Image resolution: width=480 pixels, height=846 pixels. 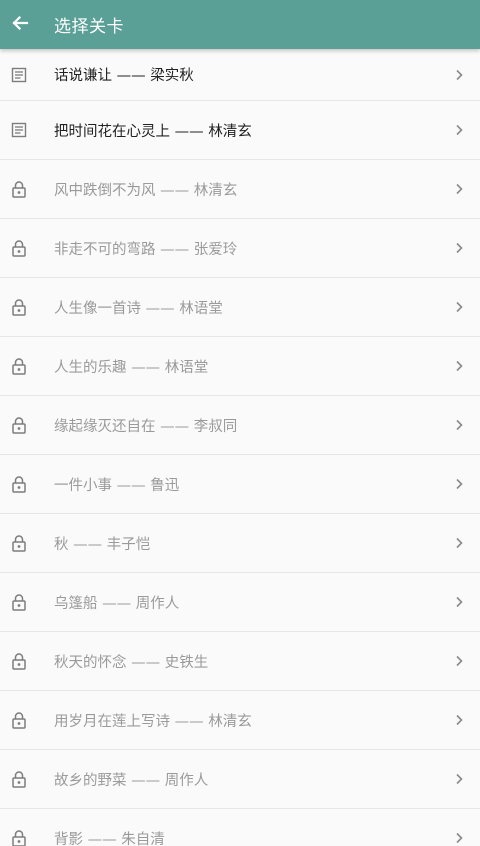 What do you see at coordinates (153, 131) in the screenshot?
I see `level-title: 把时间花在心灵上 —— 林清玄` at bounding box center [153, 131].